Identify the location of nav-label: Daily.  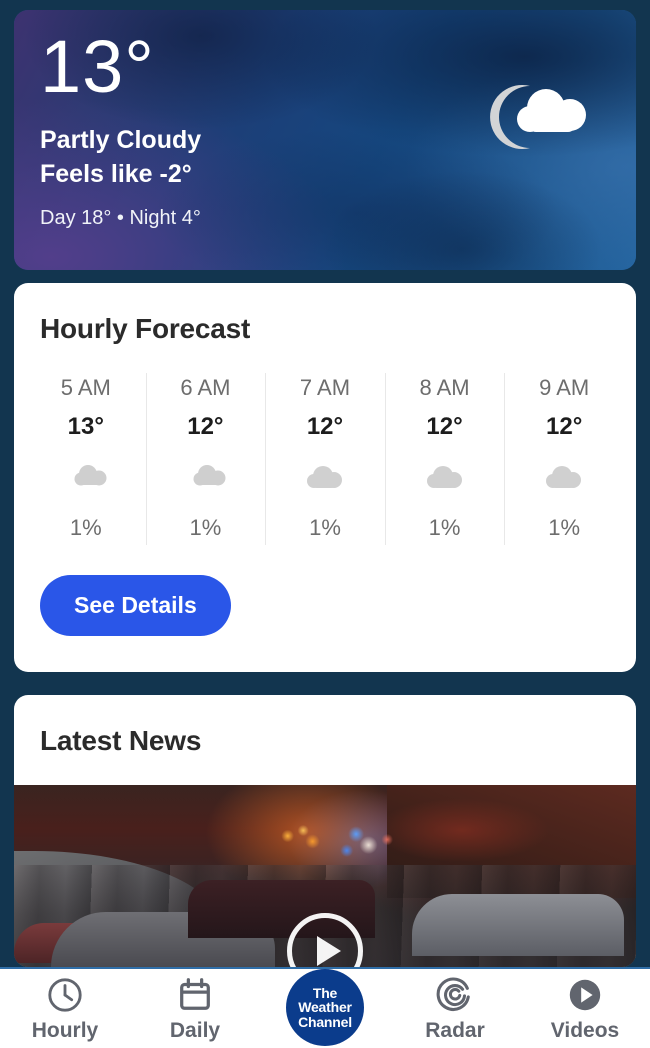
(195, 1030).